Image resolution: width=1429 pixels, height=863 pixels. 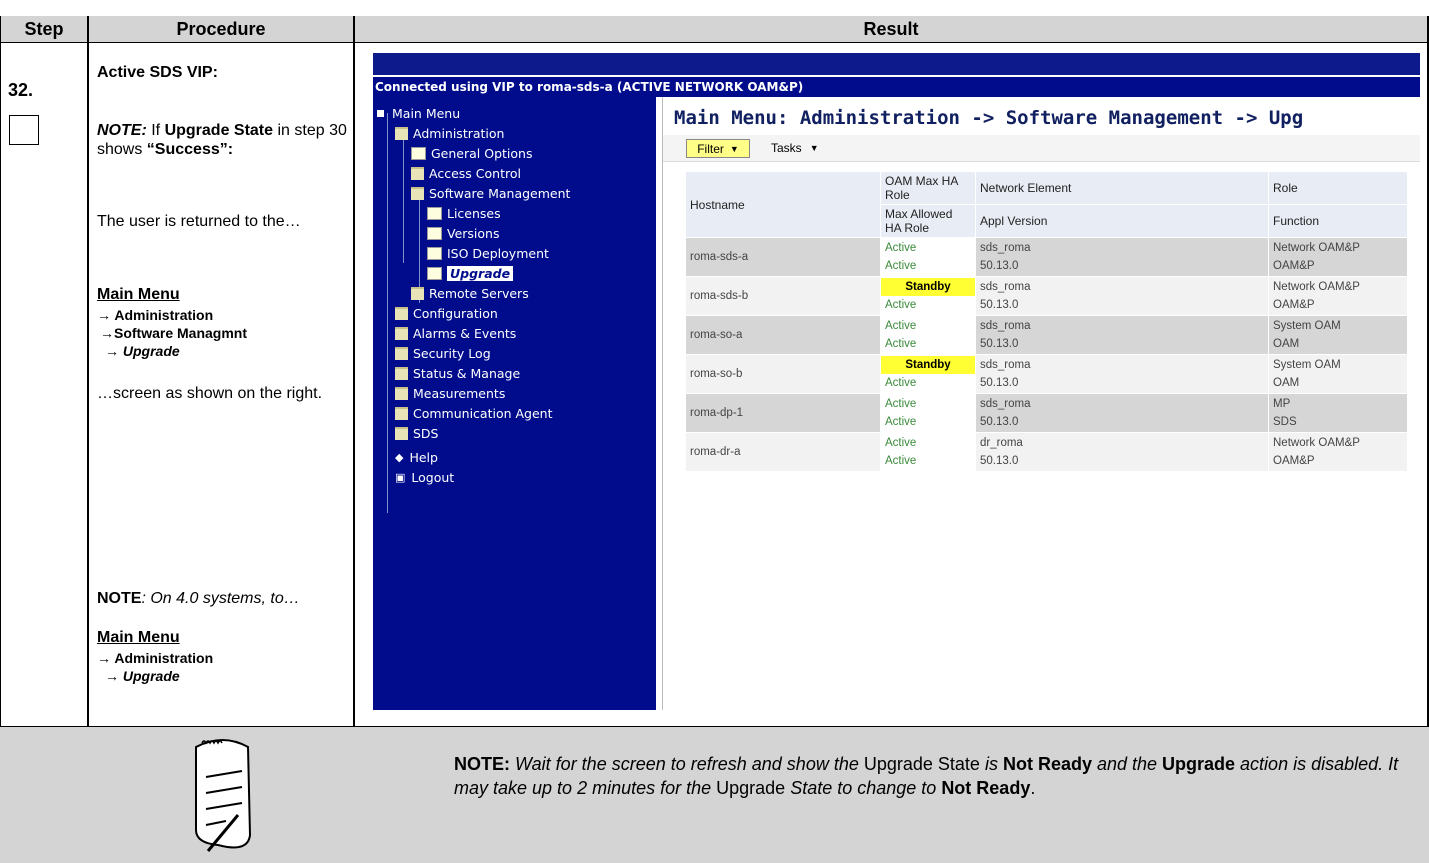 I want to click on main-menu-link-2: Main Menu, so click(x=138, y=637).